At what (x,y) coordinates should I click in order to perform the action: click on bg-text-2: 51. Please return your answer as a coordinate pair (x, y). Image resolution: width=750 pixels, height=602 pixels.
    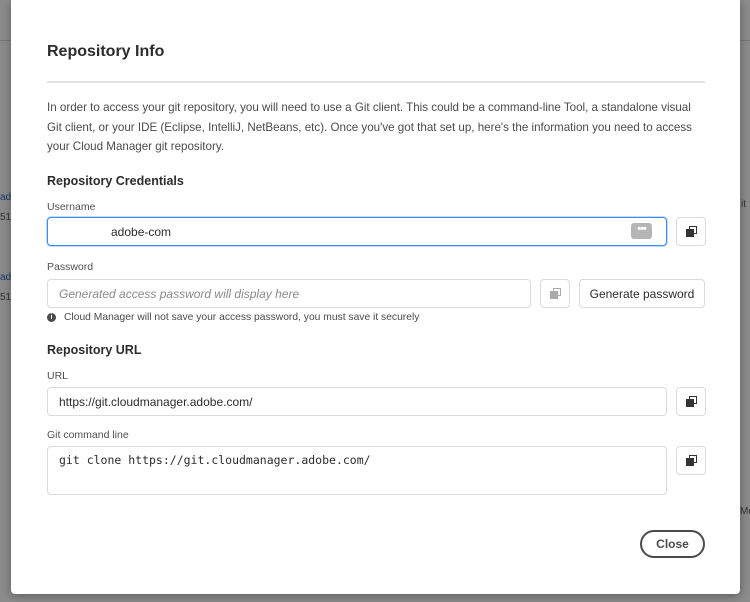
    Looking at the image, I should click on (6, 297).